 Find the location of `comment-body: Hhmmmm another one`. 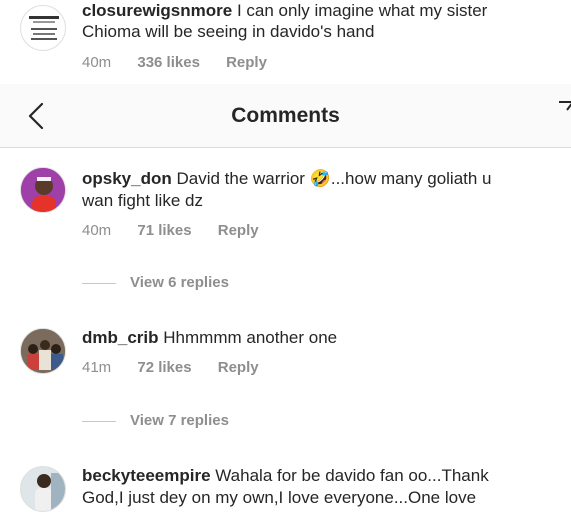

comment-body: Hhmmmm another one is located at coordinates (250, 337).